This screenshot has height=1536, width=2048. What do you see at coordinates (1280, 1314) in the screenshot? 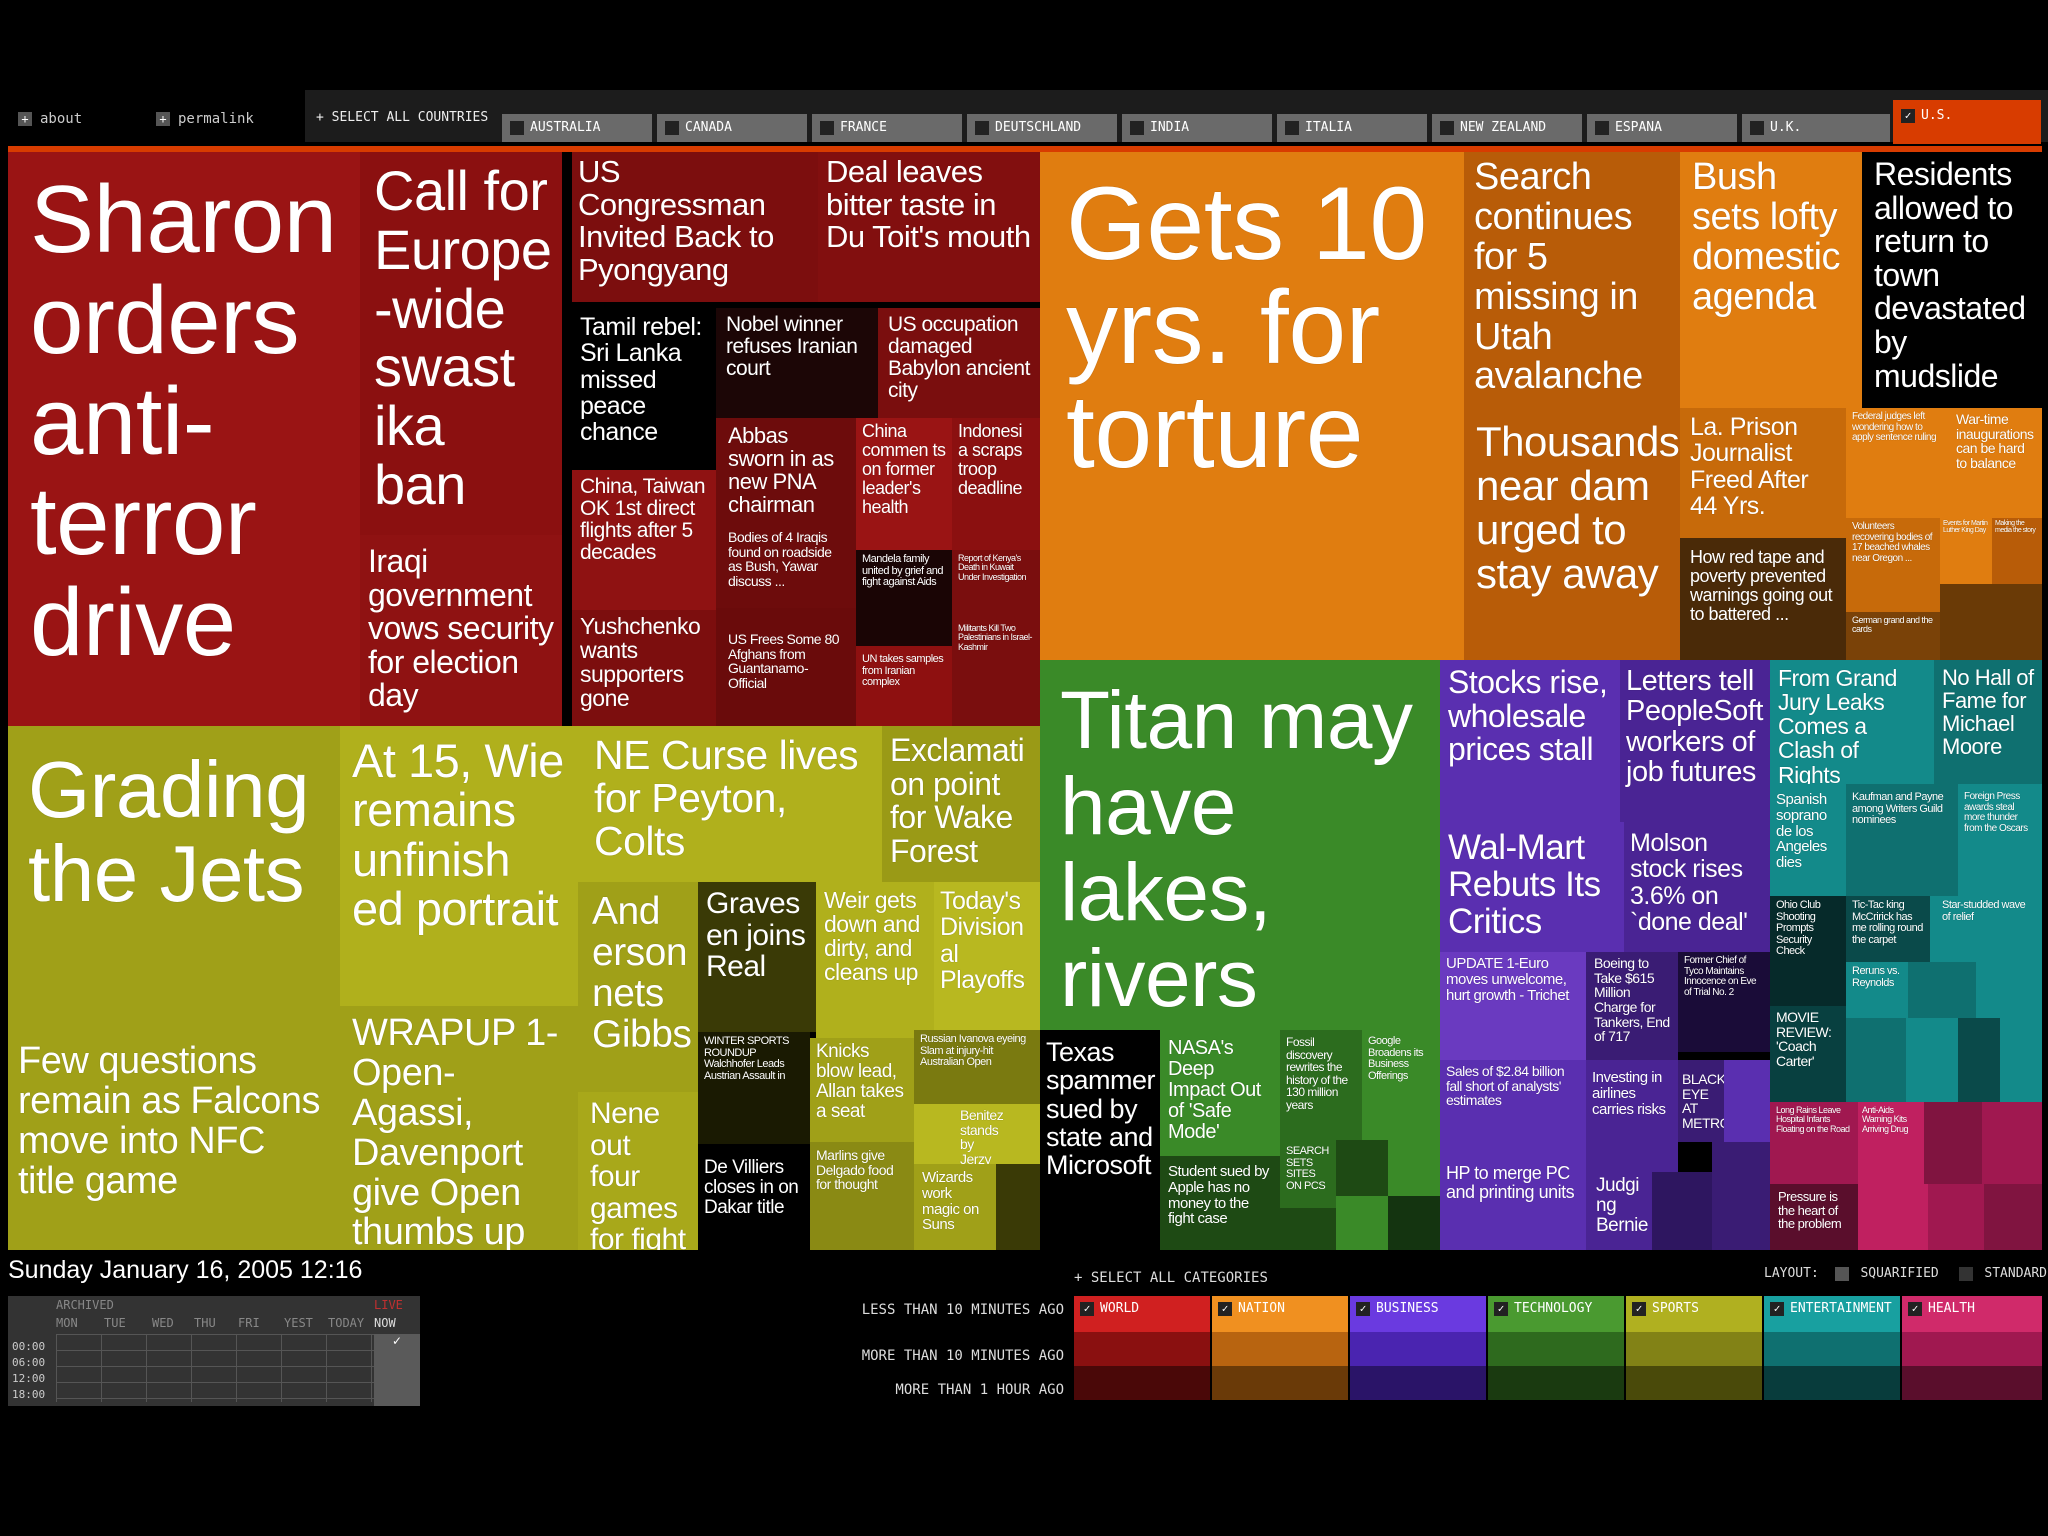
I see `category-nation: ✓ NATION` at bounding box center [1280, 1314].